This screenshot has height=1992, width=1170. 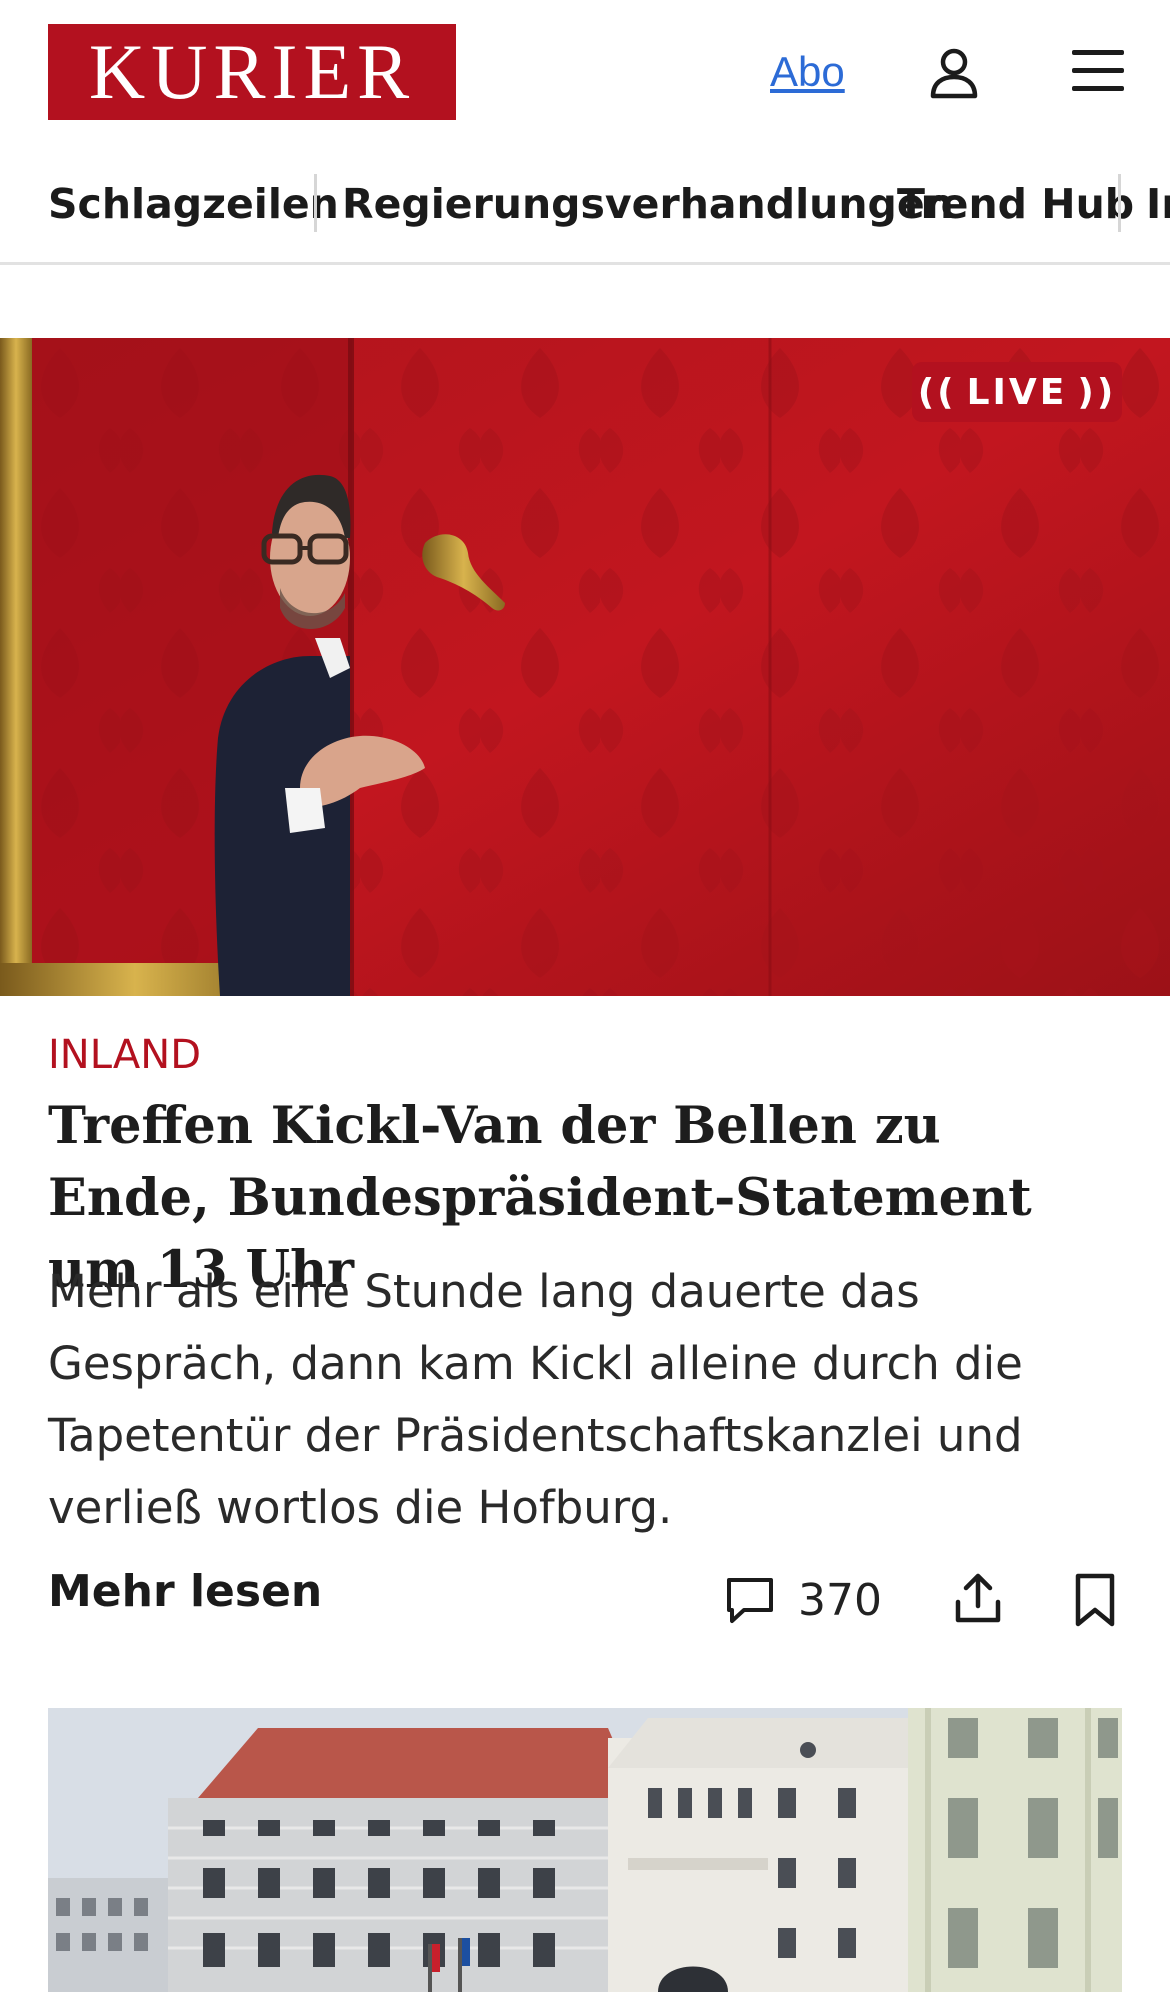 What do you see at coordinates (1015, 204) in the screenshot?
I see `nav-item-trend-hub: Trend Hub` at bounding box center [1015, 204].